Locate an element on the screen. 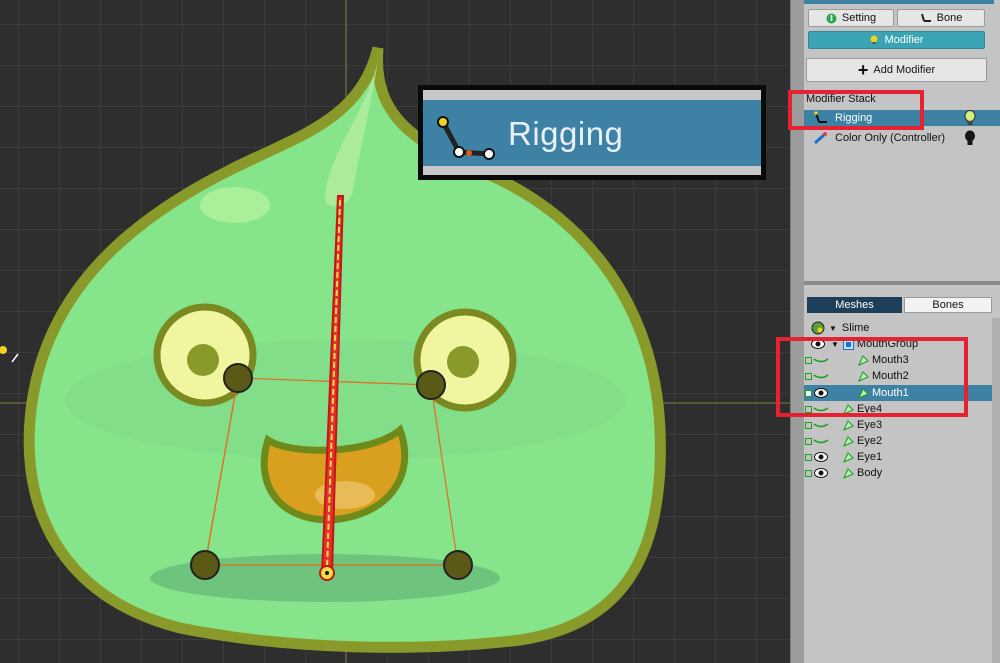 The height and width of the screenshot is (663, 1000). add-modifier-button: + Add Modifier is located at coordinates (896, 70).